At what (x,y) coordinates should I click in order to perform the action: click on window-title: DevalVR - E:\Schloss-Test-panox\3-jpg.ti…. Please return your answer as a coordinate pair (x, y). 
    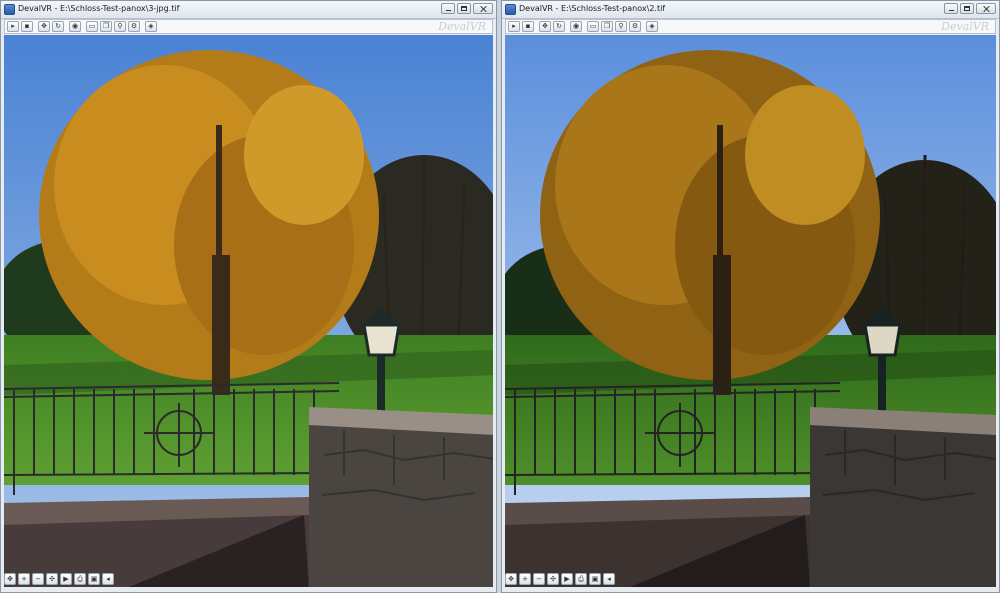
    Looking at the image, I should click on (99, 8).